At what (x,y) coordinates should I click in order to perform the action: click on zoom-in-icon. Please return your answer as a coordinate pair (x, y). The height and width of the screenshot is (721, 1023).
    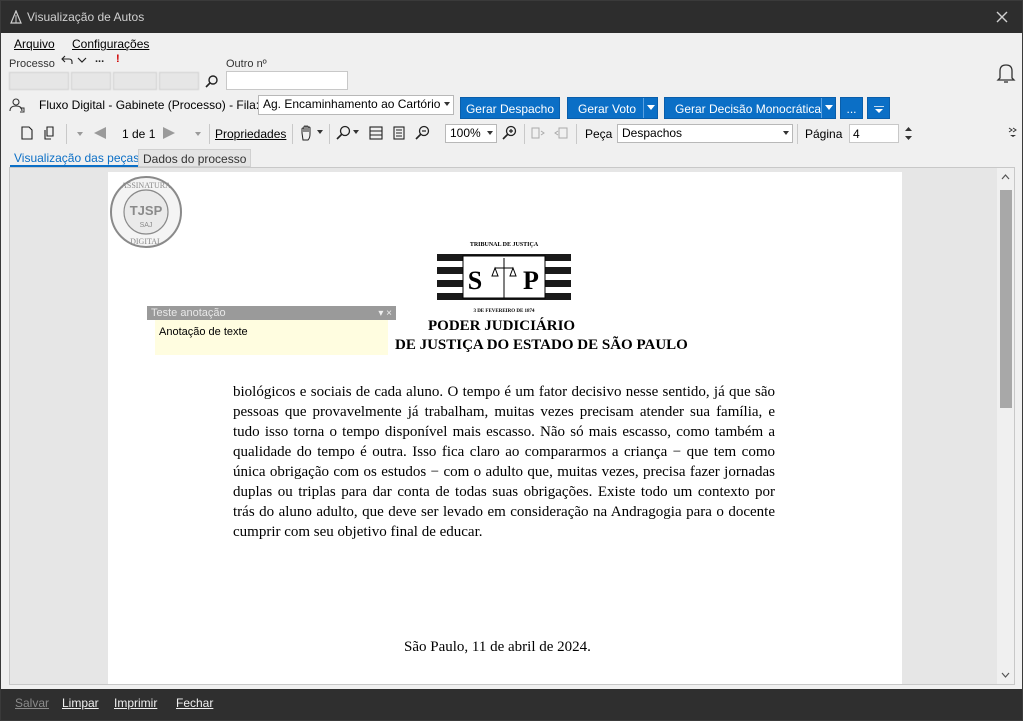
    Looking at the image, I should click on (509, 132).